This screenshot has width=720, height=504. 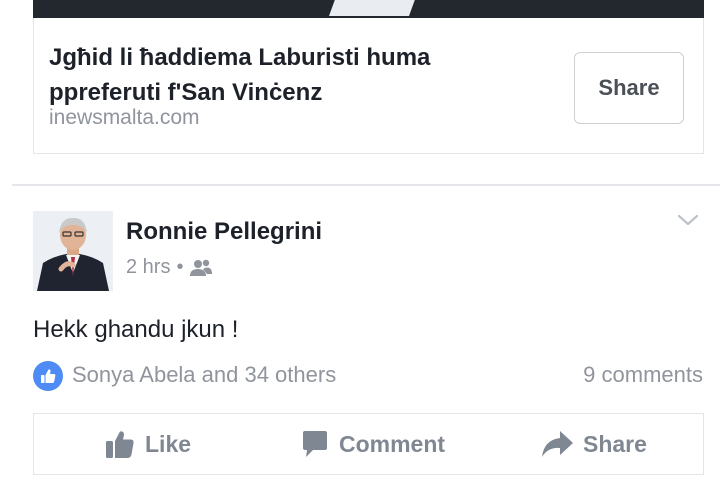 I want to click on like-label: Like, so click(x=168, y=443).